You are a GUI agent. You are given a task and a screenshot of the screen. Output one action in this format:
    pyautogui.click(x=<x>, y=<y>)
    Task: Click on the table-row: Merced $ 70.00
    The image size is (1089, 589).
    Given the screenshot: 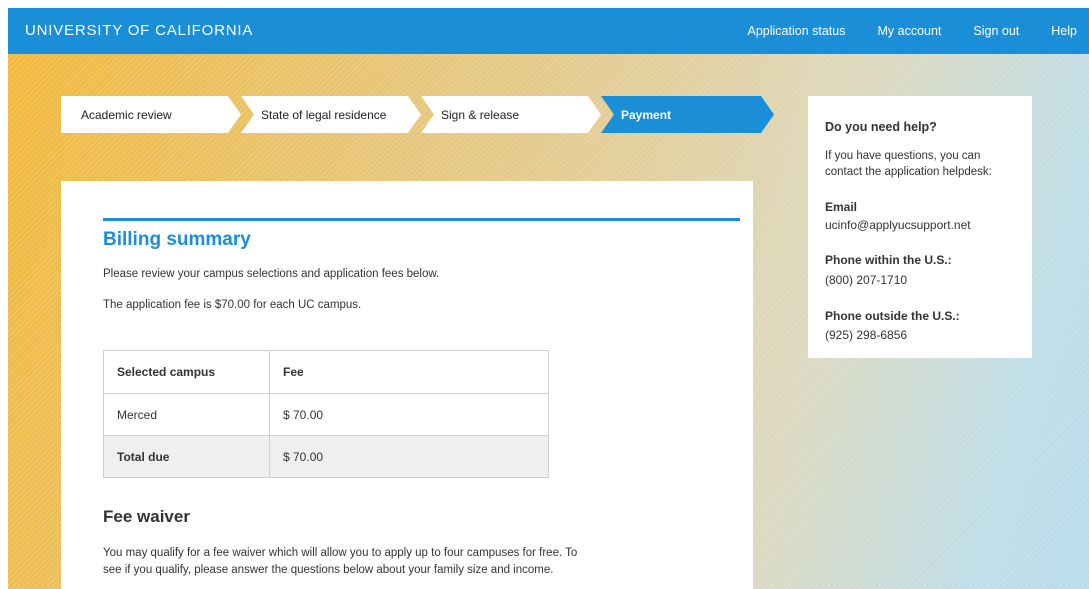 What is the action you would take?
    pyautogui.click(x=326, y=414)
    